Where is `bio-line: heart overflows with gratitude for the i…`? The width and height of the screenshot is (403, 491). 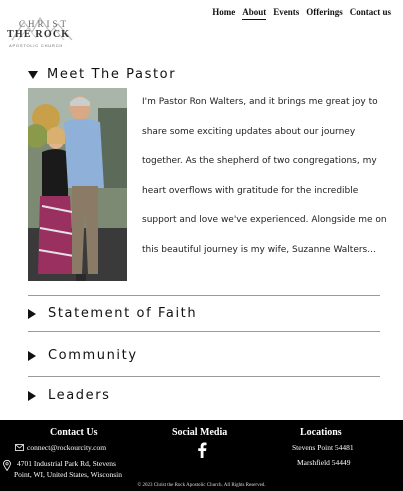 bio-line: heart overflows with gratitude for the i… is located at coordinates (250, 190).